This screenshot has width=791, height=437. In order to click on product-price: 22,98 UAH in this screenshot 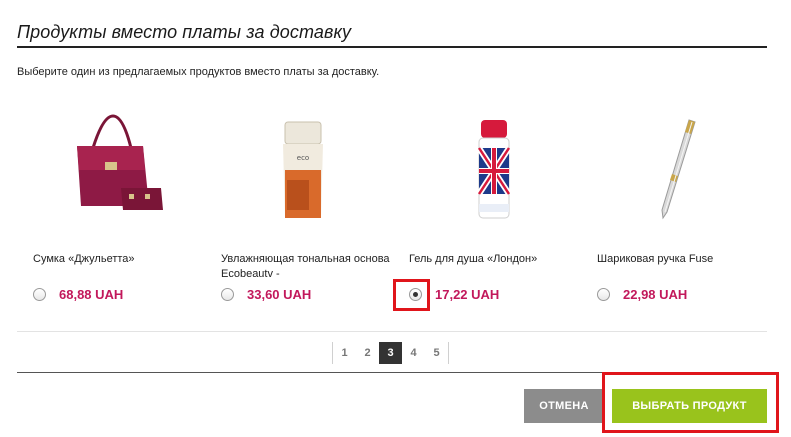, I will do `click(655, 294)`.